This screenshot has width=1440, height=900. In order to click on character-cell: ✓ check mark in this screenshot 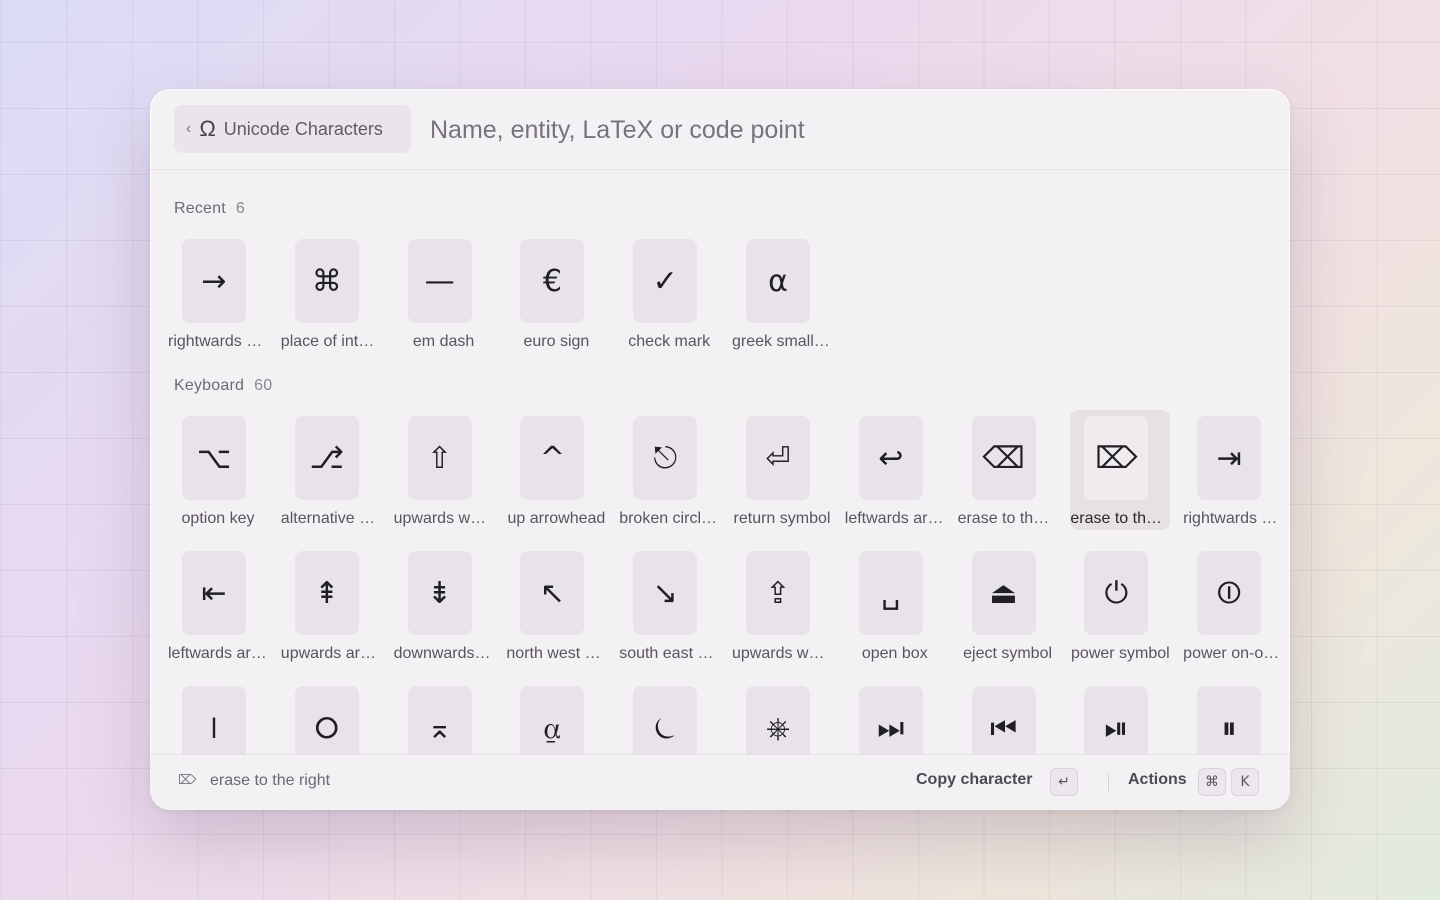, I will do `click(669, 293)`.